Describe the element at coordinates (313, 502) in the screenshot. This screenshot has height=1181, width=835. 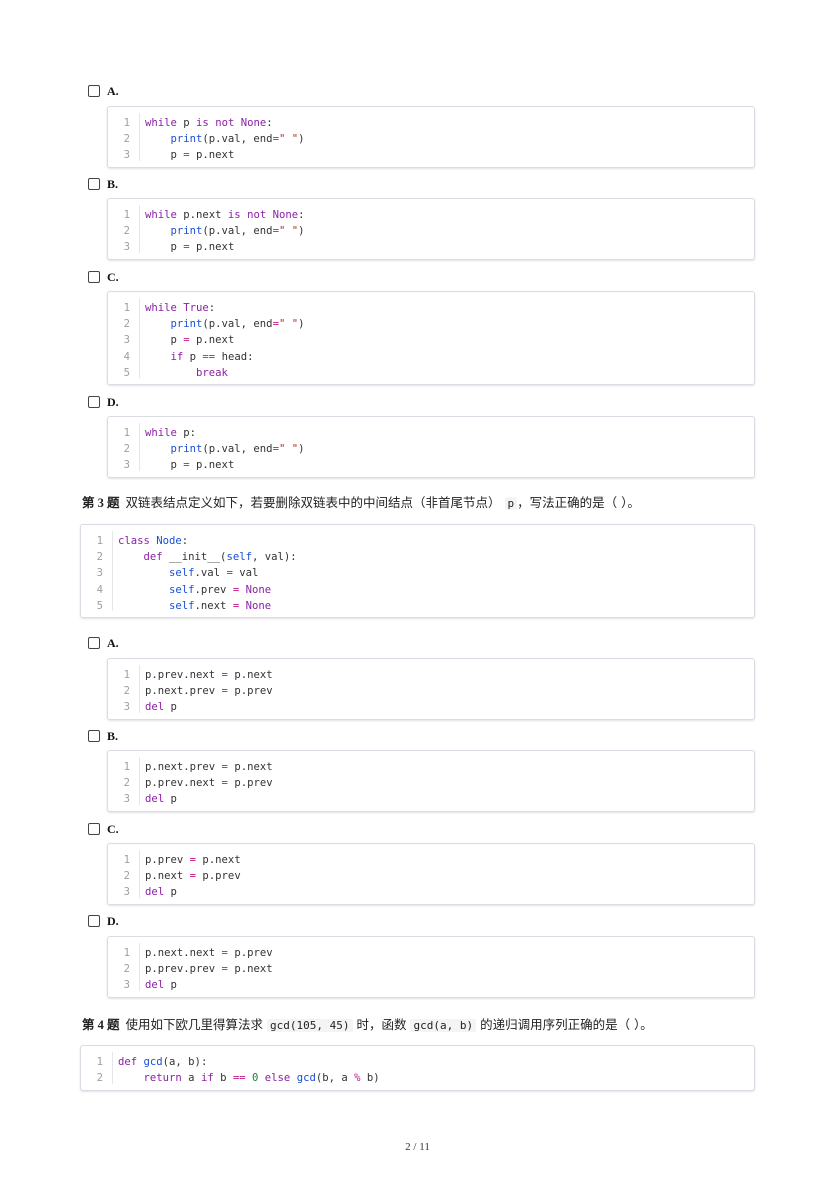
I see `question-text: 双链表结点定义如下，若要删除双链表中的中间结点（非首尾节点）` at that location.